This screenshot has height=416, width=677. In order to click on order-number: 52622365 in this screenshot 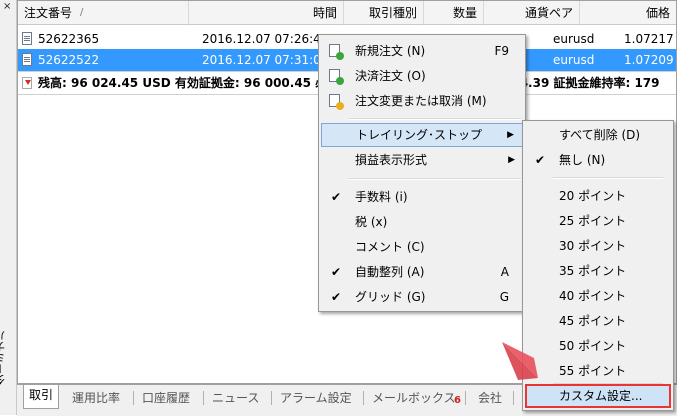, I will do `click(69, 39)`.